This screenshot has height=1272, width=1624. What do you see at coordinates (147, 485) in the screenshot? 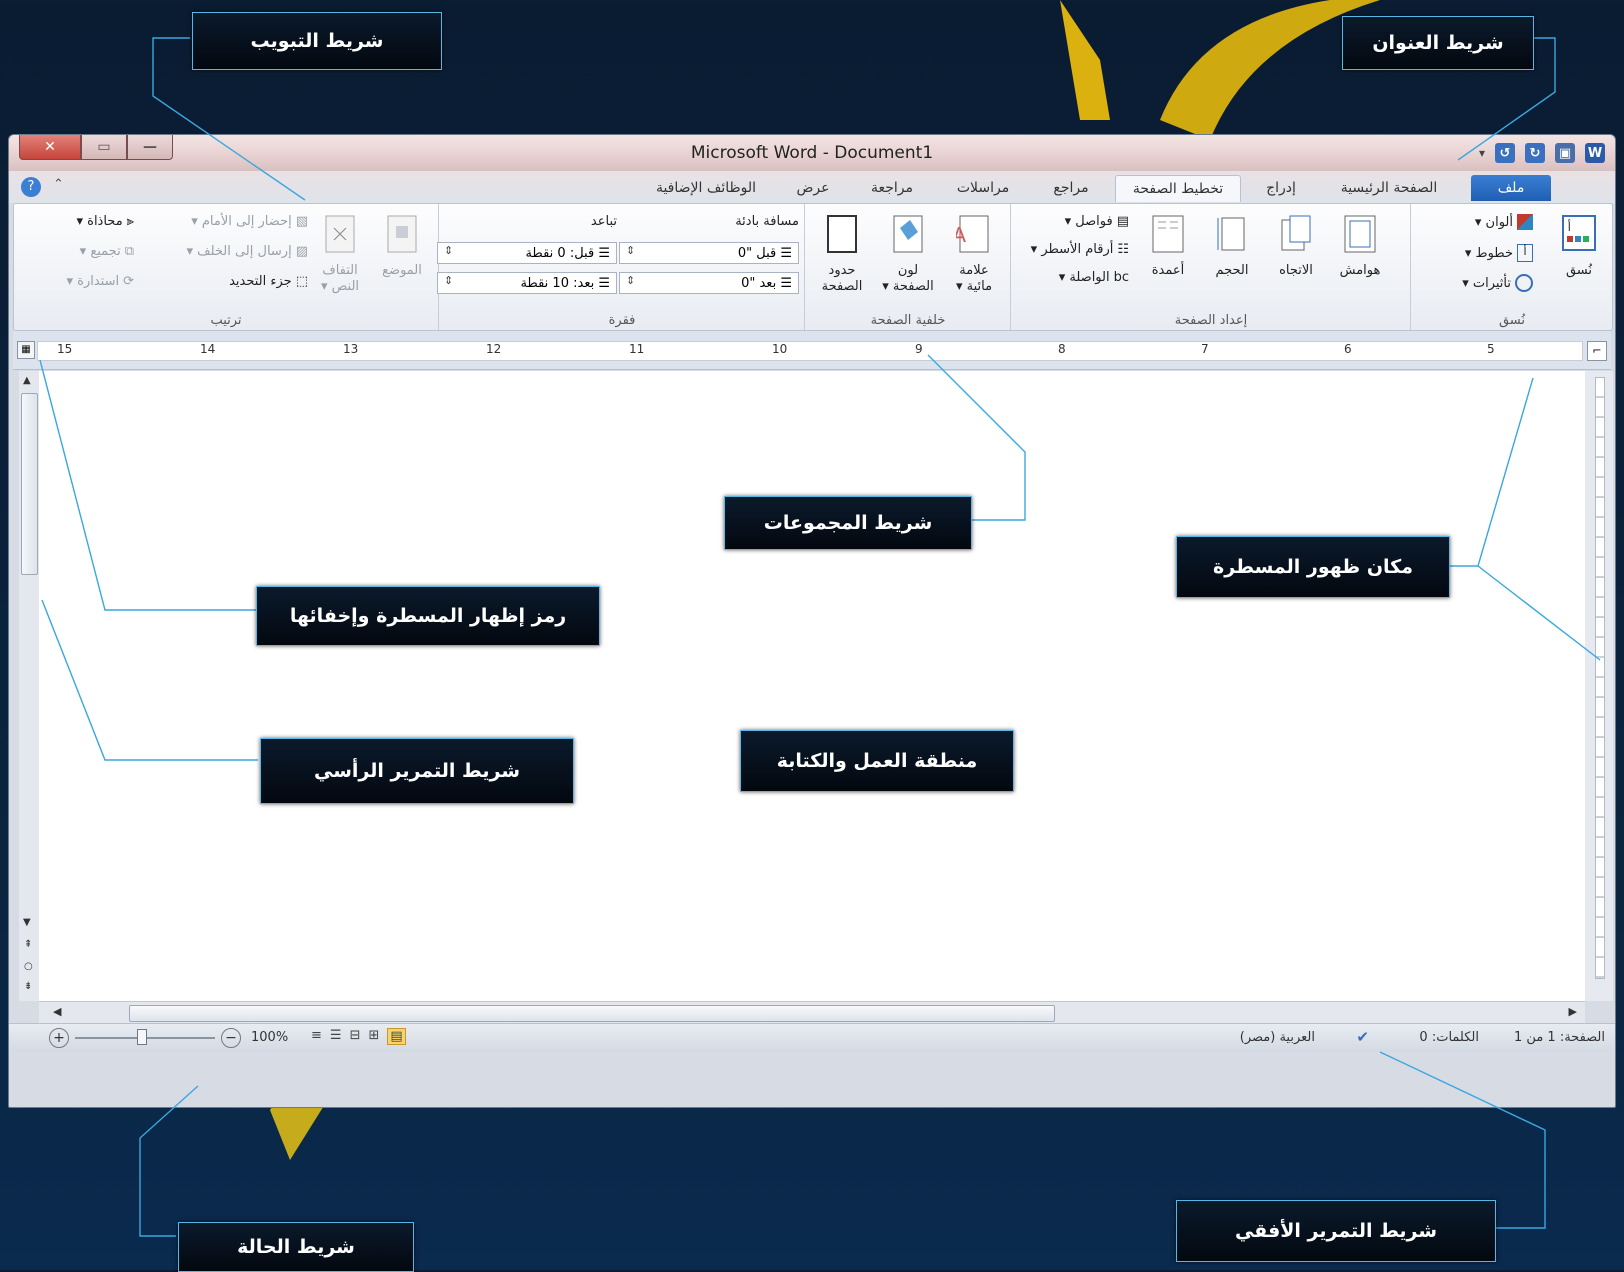
I see `leader-ruler-toggle` at bounding box center [147, 485].